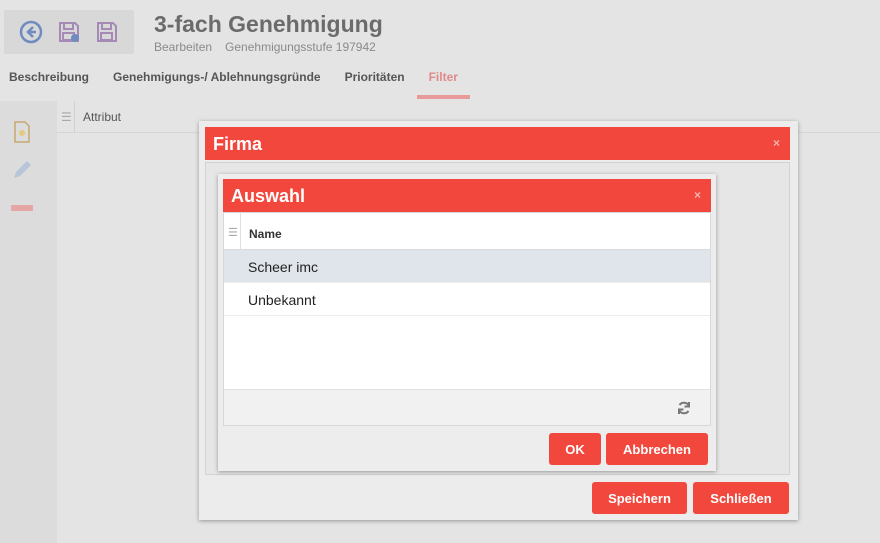 This screenshot has height=543, width=880. I want to click on auswahl-dialog-header: Auswahl ×, so click(467, 195).